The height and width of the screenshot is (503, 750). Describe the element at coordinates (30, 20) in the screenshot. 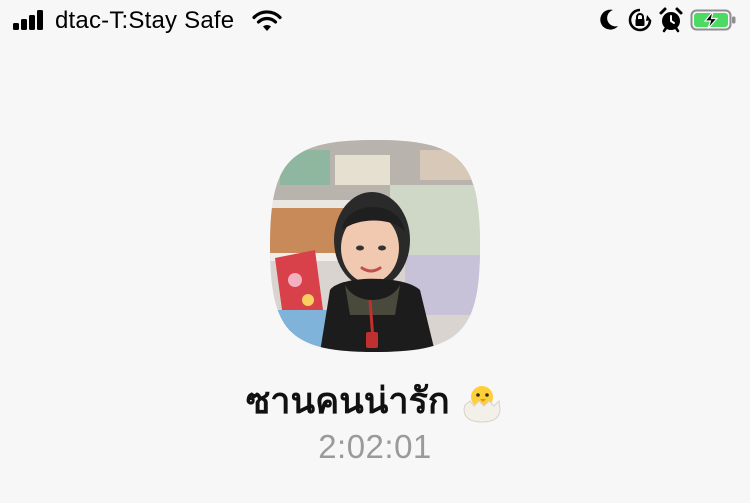

I see `signal-bars-icon` at that location.